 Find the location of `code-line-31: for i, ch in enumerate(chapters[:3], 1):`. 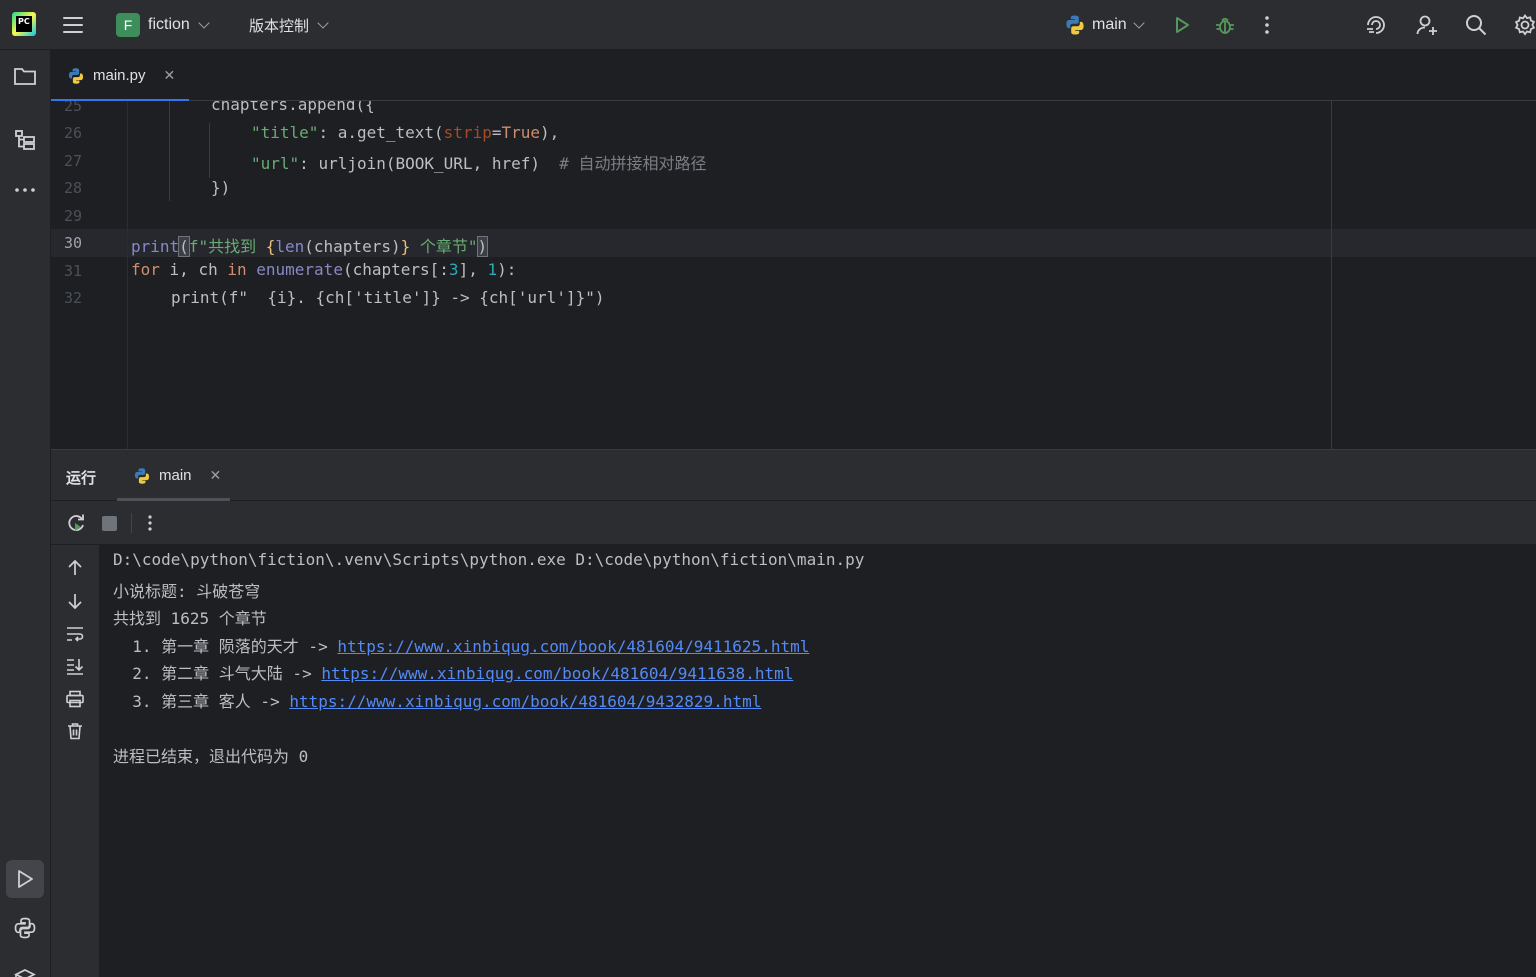

code-line-31: for i, ch in enumerate(chapters[:3], 1): is located at coordinates (324, 269).